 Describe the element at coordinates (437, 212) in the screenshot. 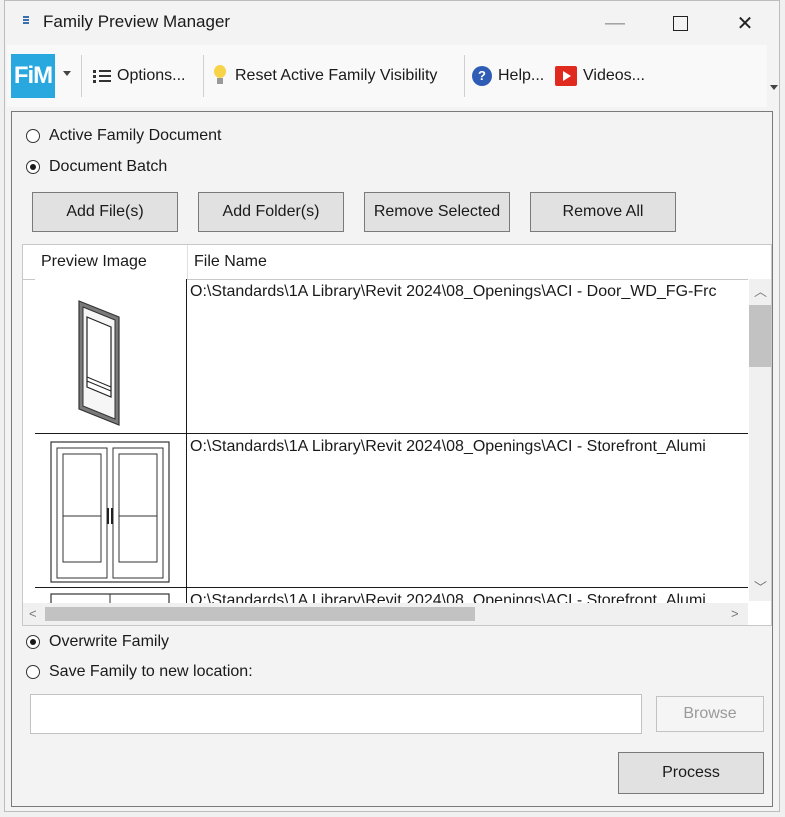

I see `remove-selected-button: Remove Selected` at that location.